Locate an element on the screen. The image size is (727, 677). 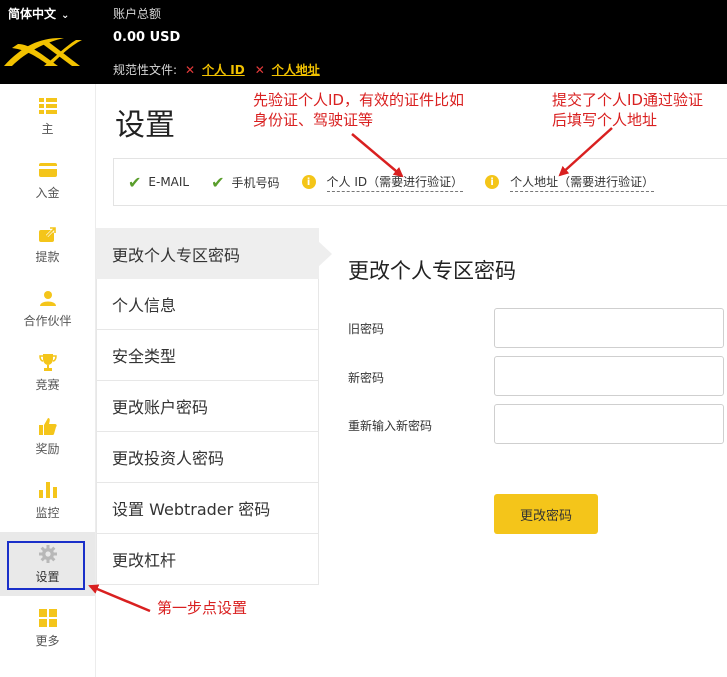
chevron-down-icon: ⌄ is located at coordinates (65, 15).